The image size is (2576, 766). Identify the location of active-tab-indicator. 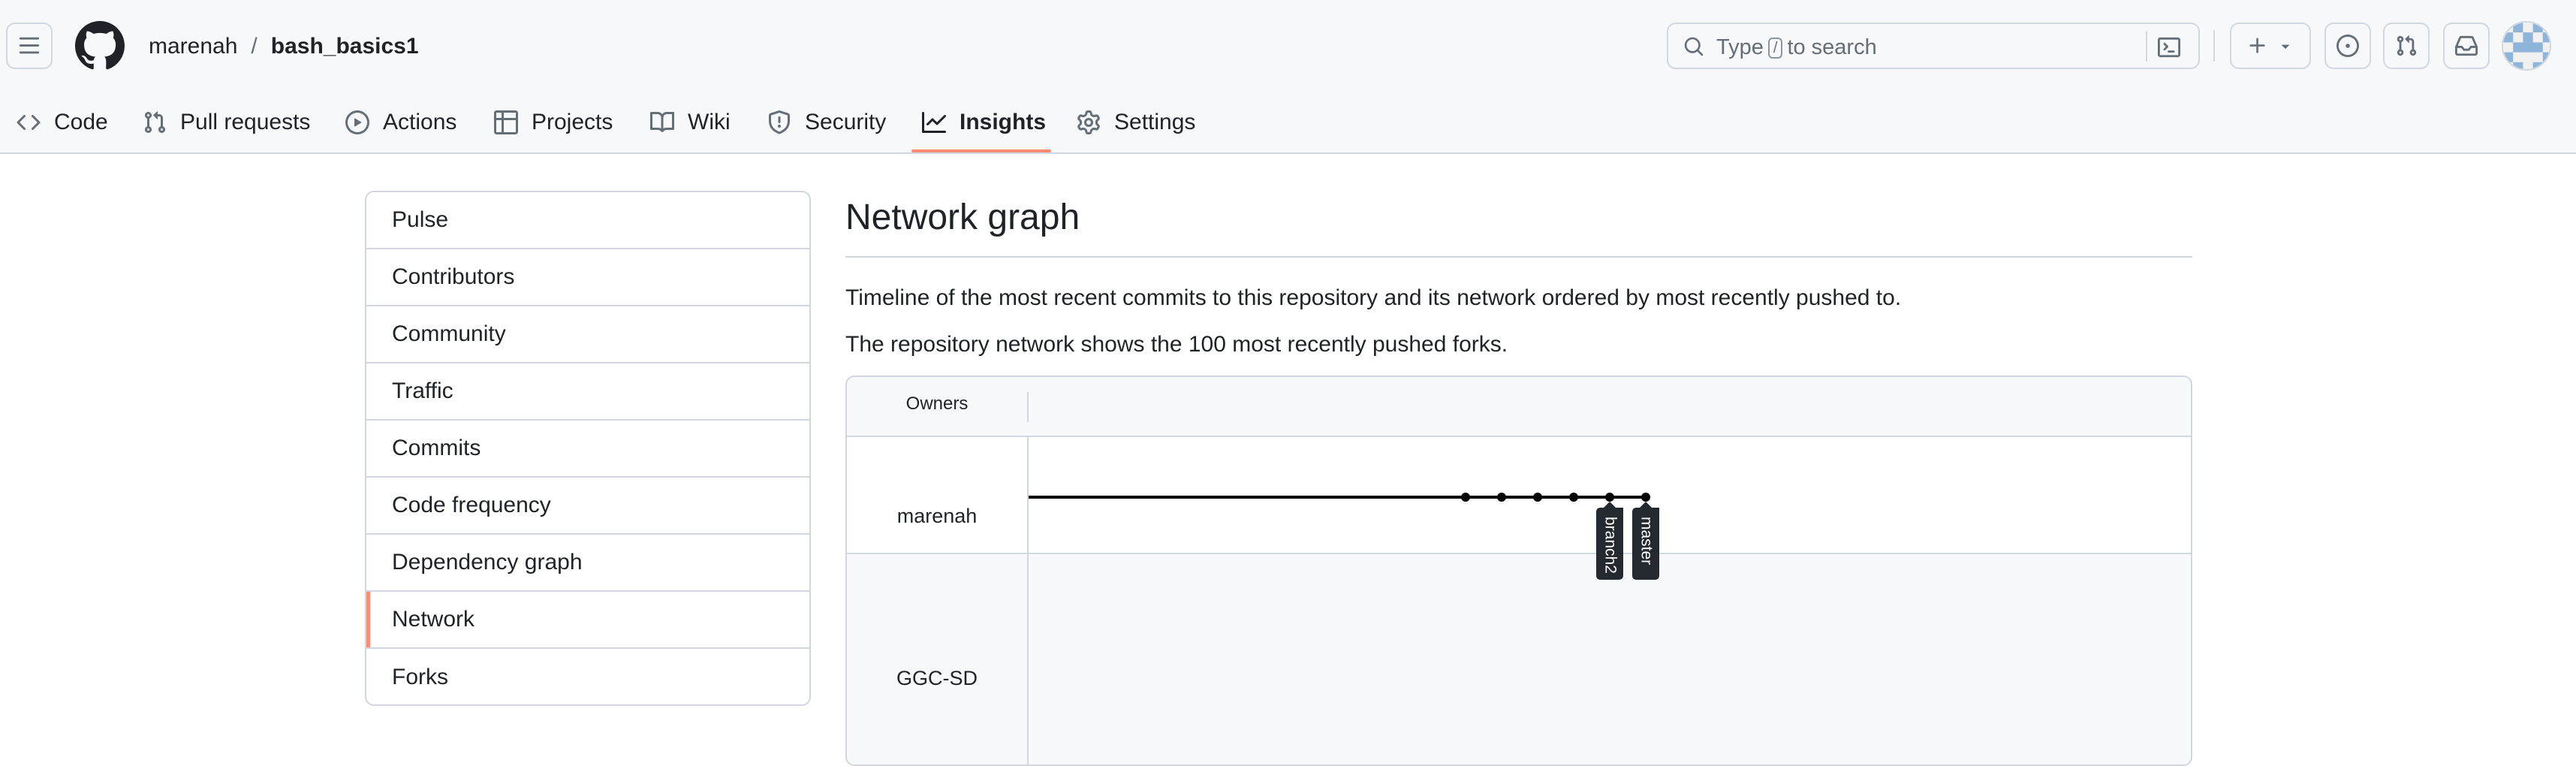
(981, 150).